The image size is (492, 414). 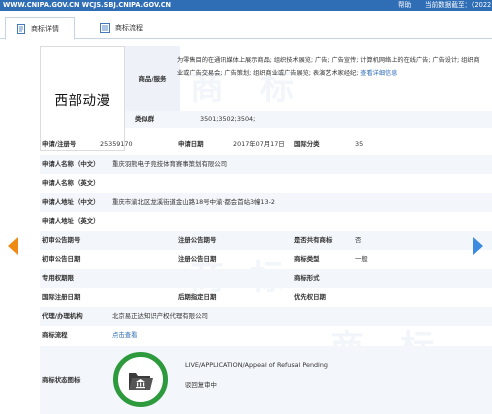 I want to click on applicant-cn-value: 重庆羽熊电子竞技体育赛事策划有限公司, so click(x=170, y=164).